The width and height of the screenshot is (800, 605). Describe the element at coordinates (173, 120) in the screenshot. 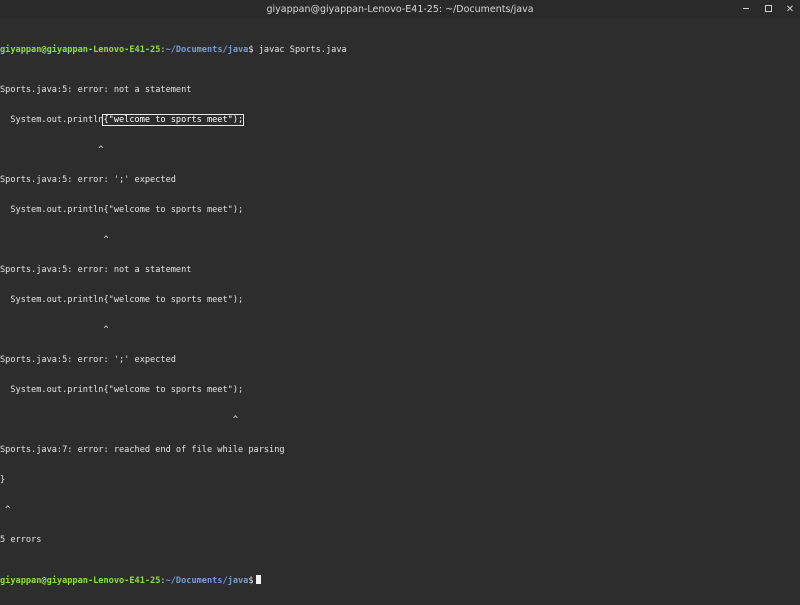

I see `selected-text: {"welcome to sports meet");` at that location.